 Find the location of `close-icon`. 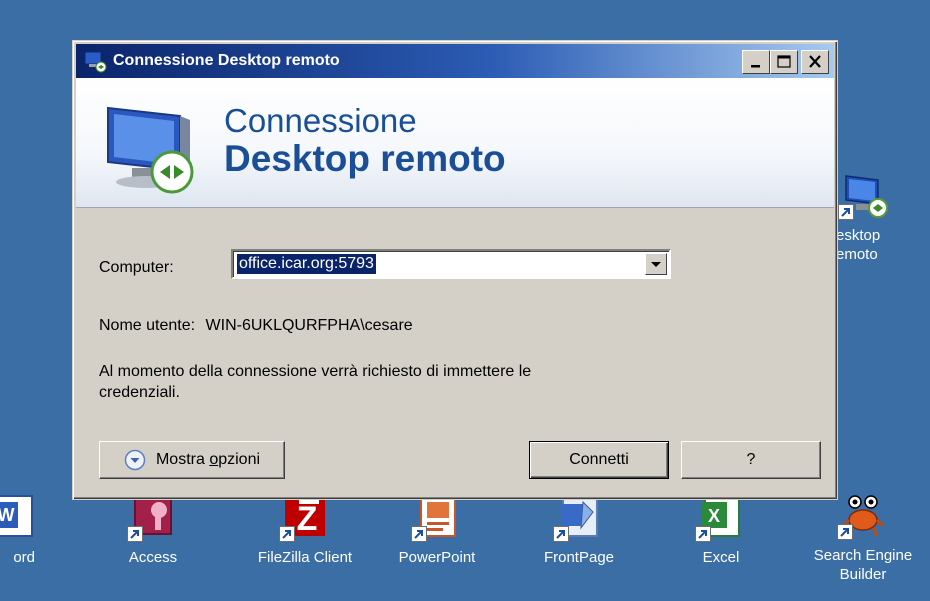

close-icon is located at coordinates (815, 61).